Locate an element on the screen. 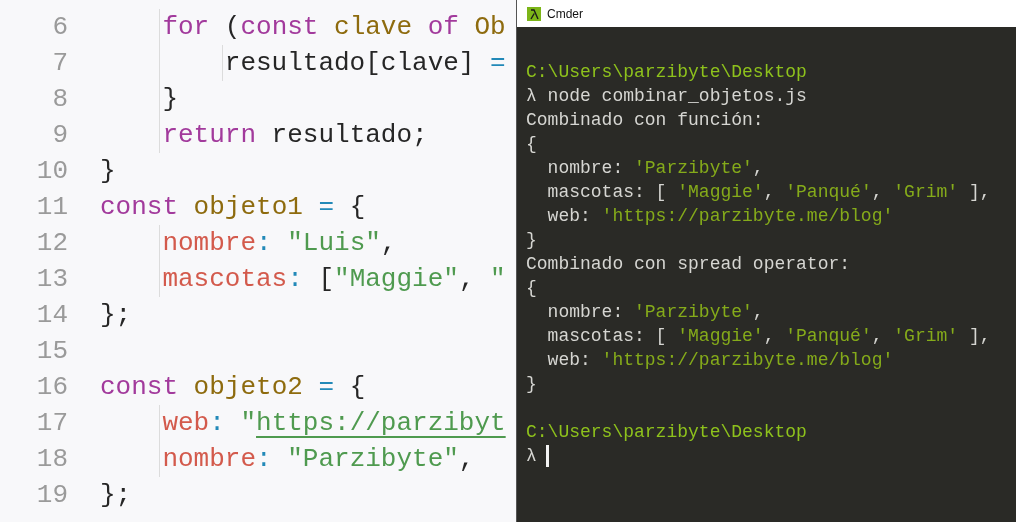 This screenshot has width=1016, height=522. terminal-line: Combinado con spread operator: is located at coordinates (688, 264).